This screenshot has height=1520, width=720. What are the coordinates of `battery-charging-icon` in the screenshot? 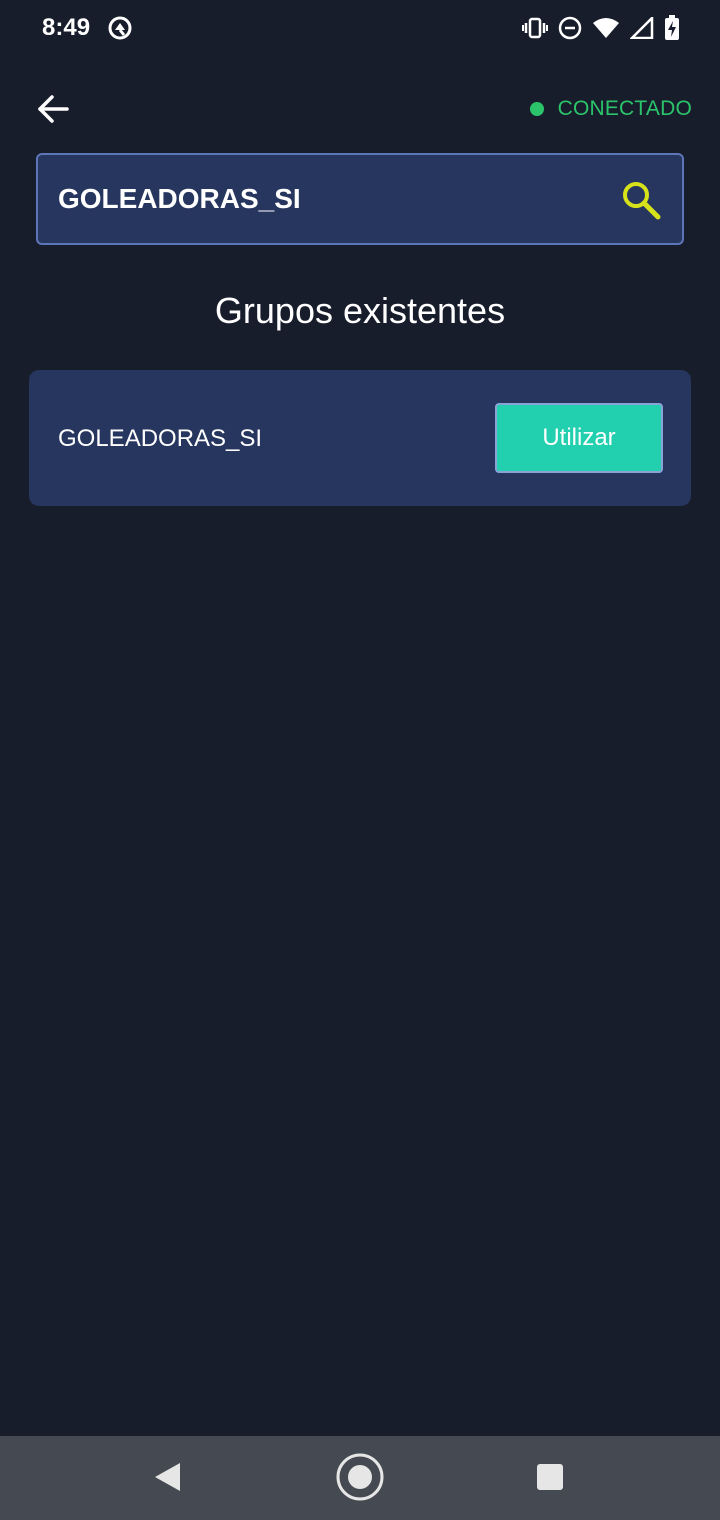 It's located at (672, 28).